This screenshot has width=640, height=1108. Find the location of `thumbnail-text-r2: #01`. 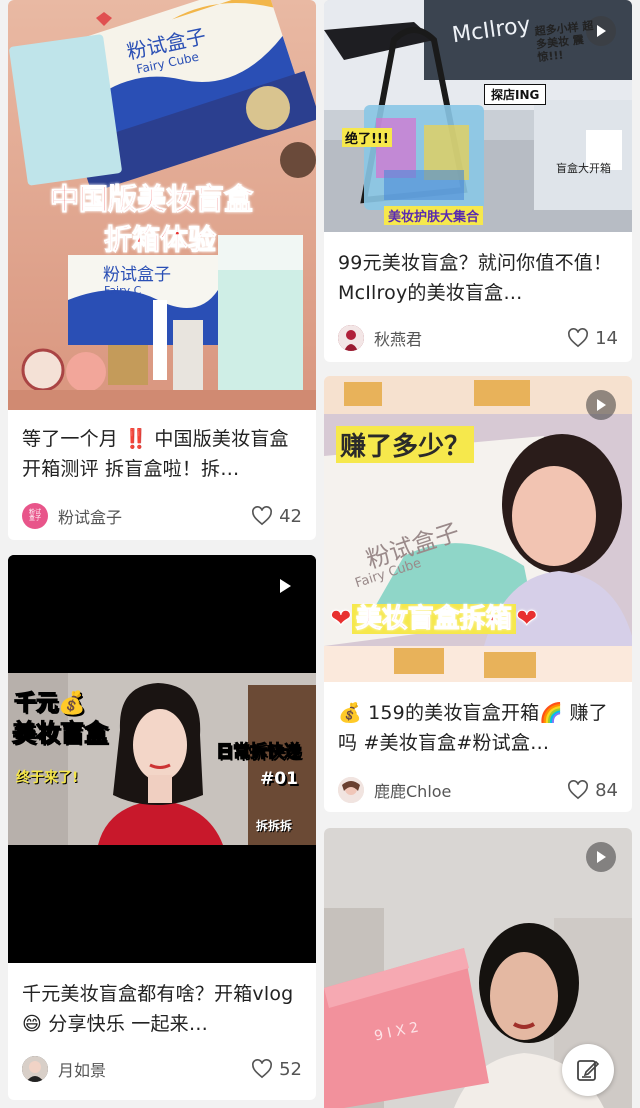

thumbnail-text-r2: #01 is located at coordinates (279, 779).